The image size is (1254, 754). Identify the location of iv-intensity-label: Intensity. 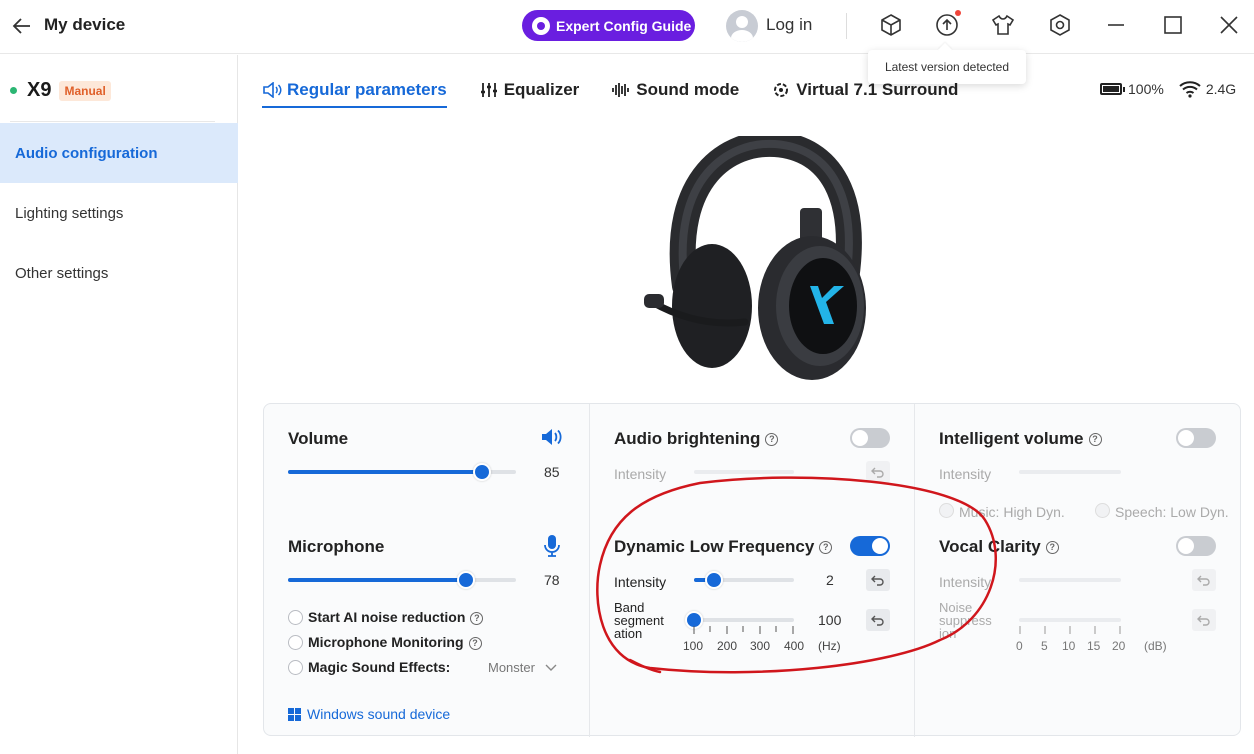
(965, 474).